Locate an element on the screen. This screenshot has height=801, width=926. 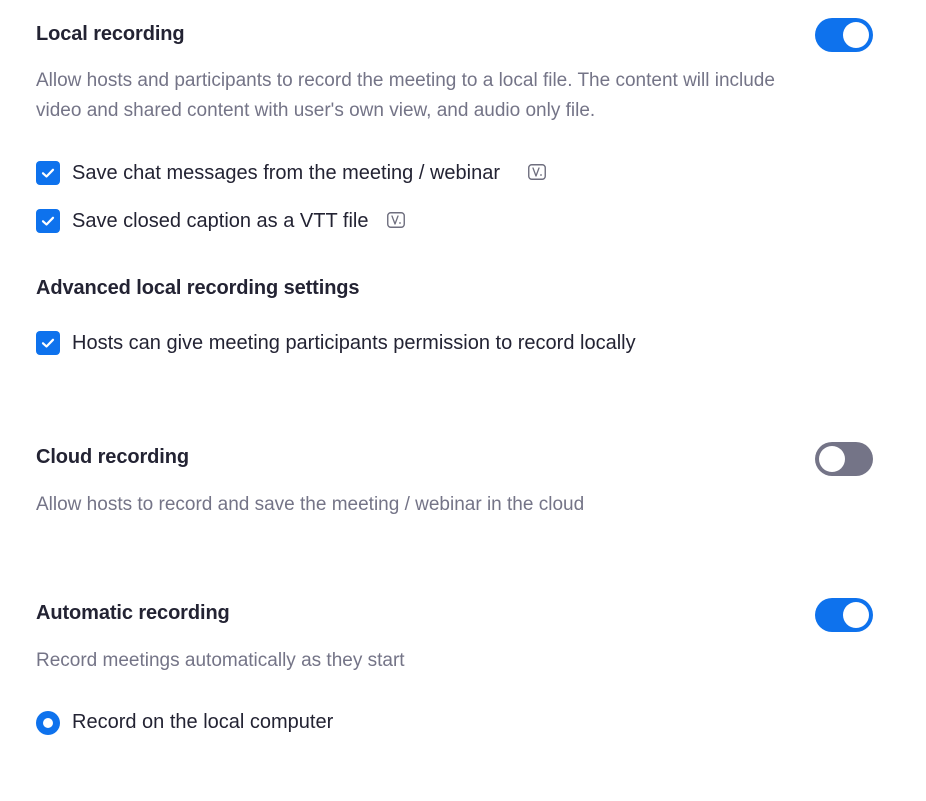
local-recording-toggle is located at coordinates (844, 35).